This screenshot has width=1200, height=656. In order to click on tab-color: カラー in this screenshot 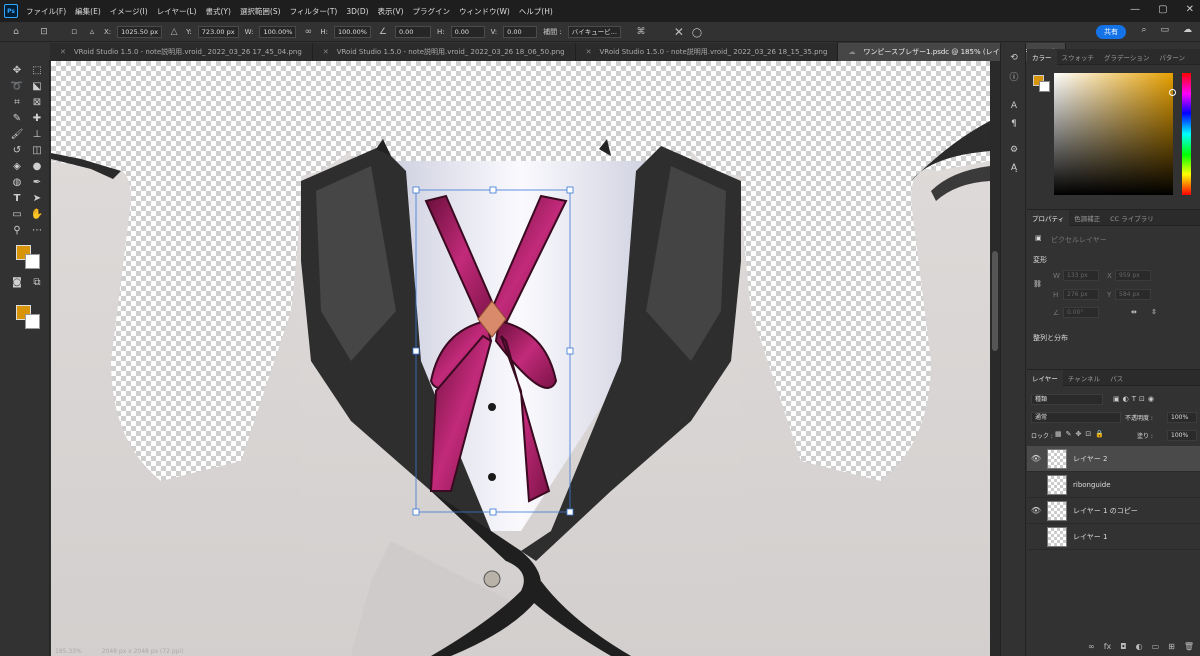, I will do `click(1042, 56)`.